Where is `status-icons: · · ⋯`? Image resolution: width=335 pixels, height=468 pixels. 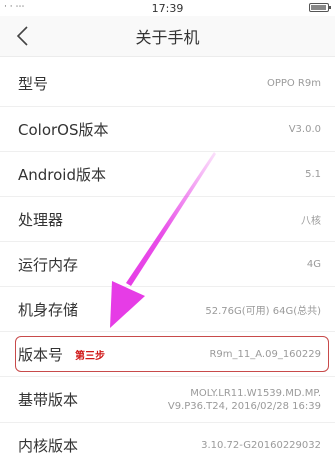
status-icons: · · ⋯ is located at coordinates (14, 7).